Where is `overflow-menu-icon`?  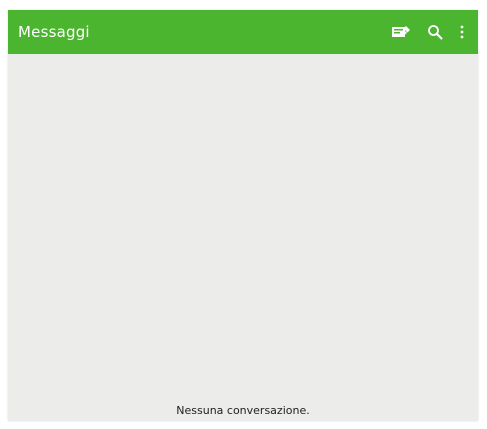 overflow-menu-icon is located at coordinates (462, 32).